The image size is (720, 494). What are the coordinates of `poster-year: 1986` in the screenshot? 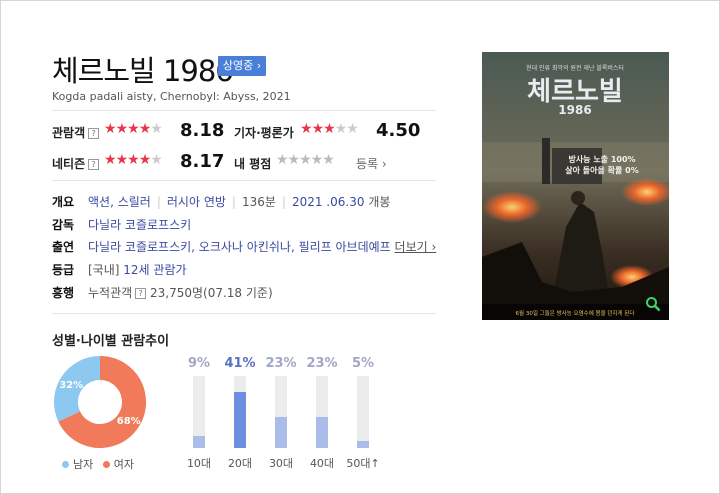 It's located at (574, 110).